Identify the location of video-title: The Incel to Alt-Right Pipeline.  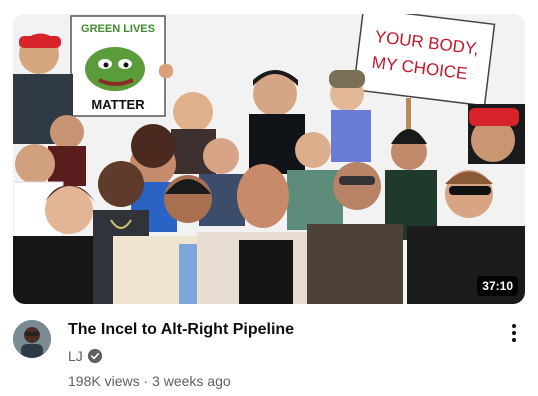
(181, 330).